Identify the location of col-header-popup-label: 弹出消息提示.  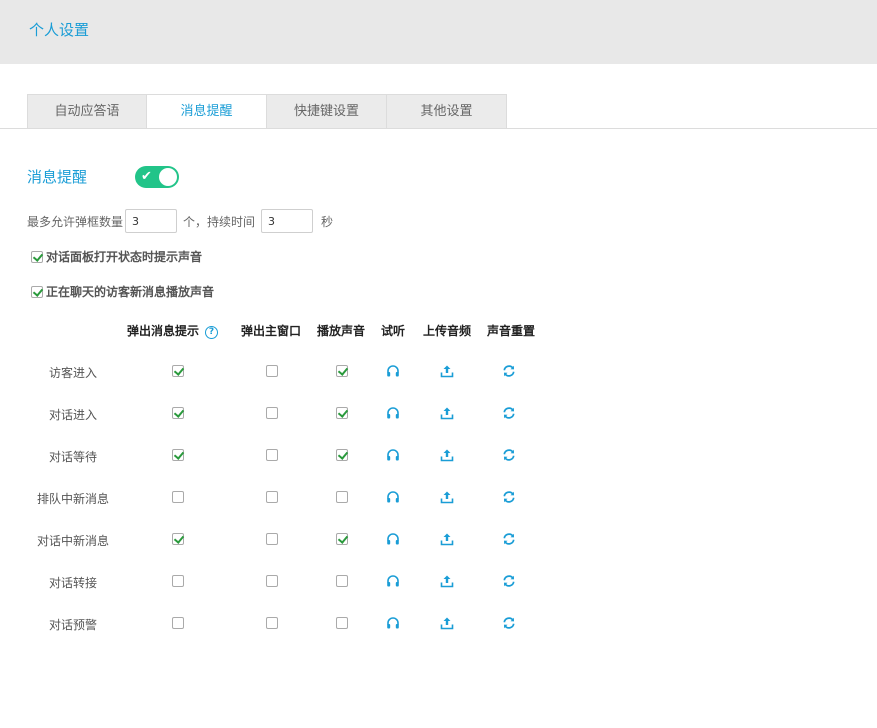
(163, 331).